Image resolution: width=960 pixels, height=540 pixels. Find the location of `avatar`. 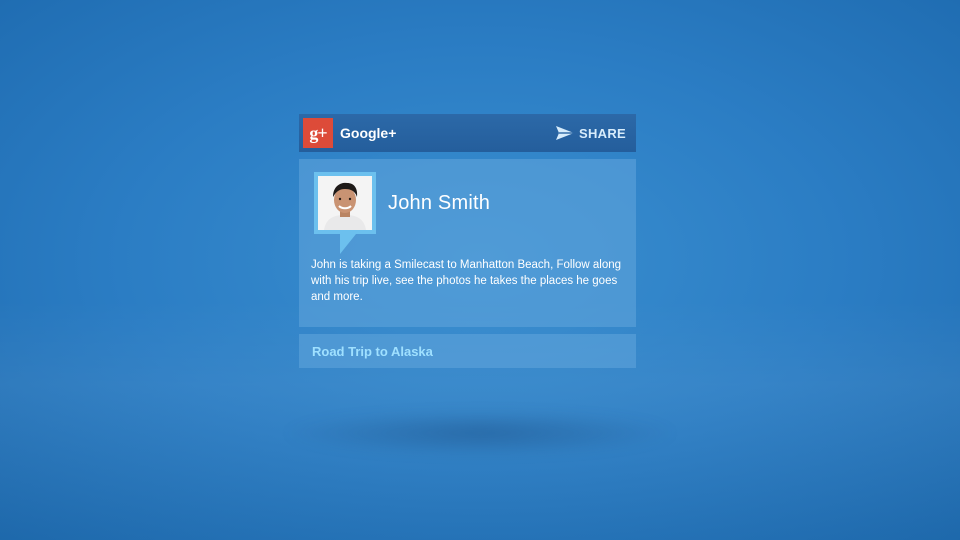

avatar is located at coordinates (345, 203).